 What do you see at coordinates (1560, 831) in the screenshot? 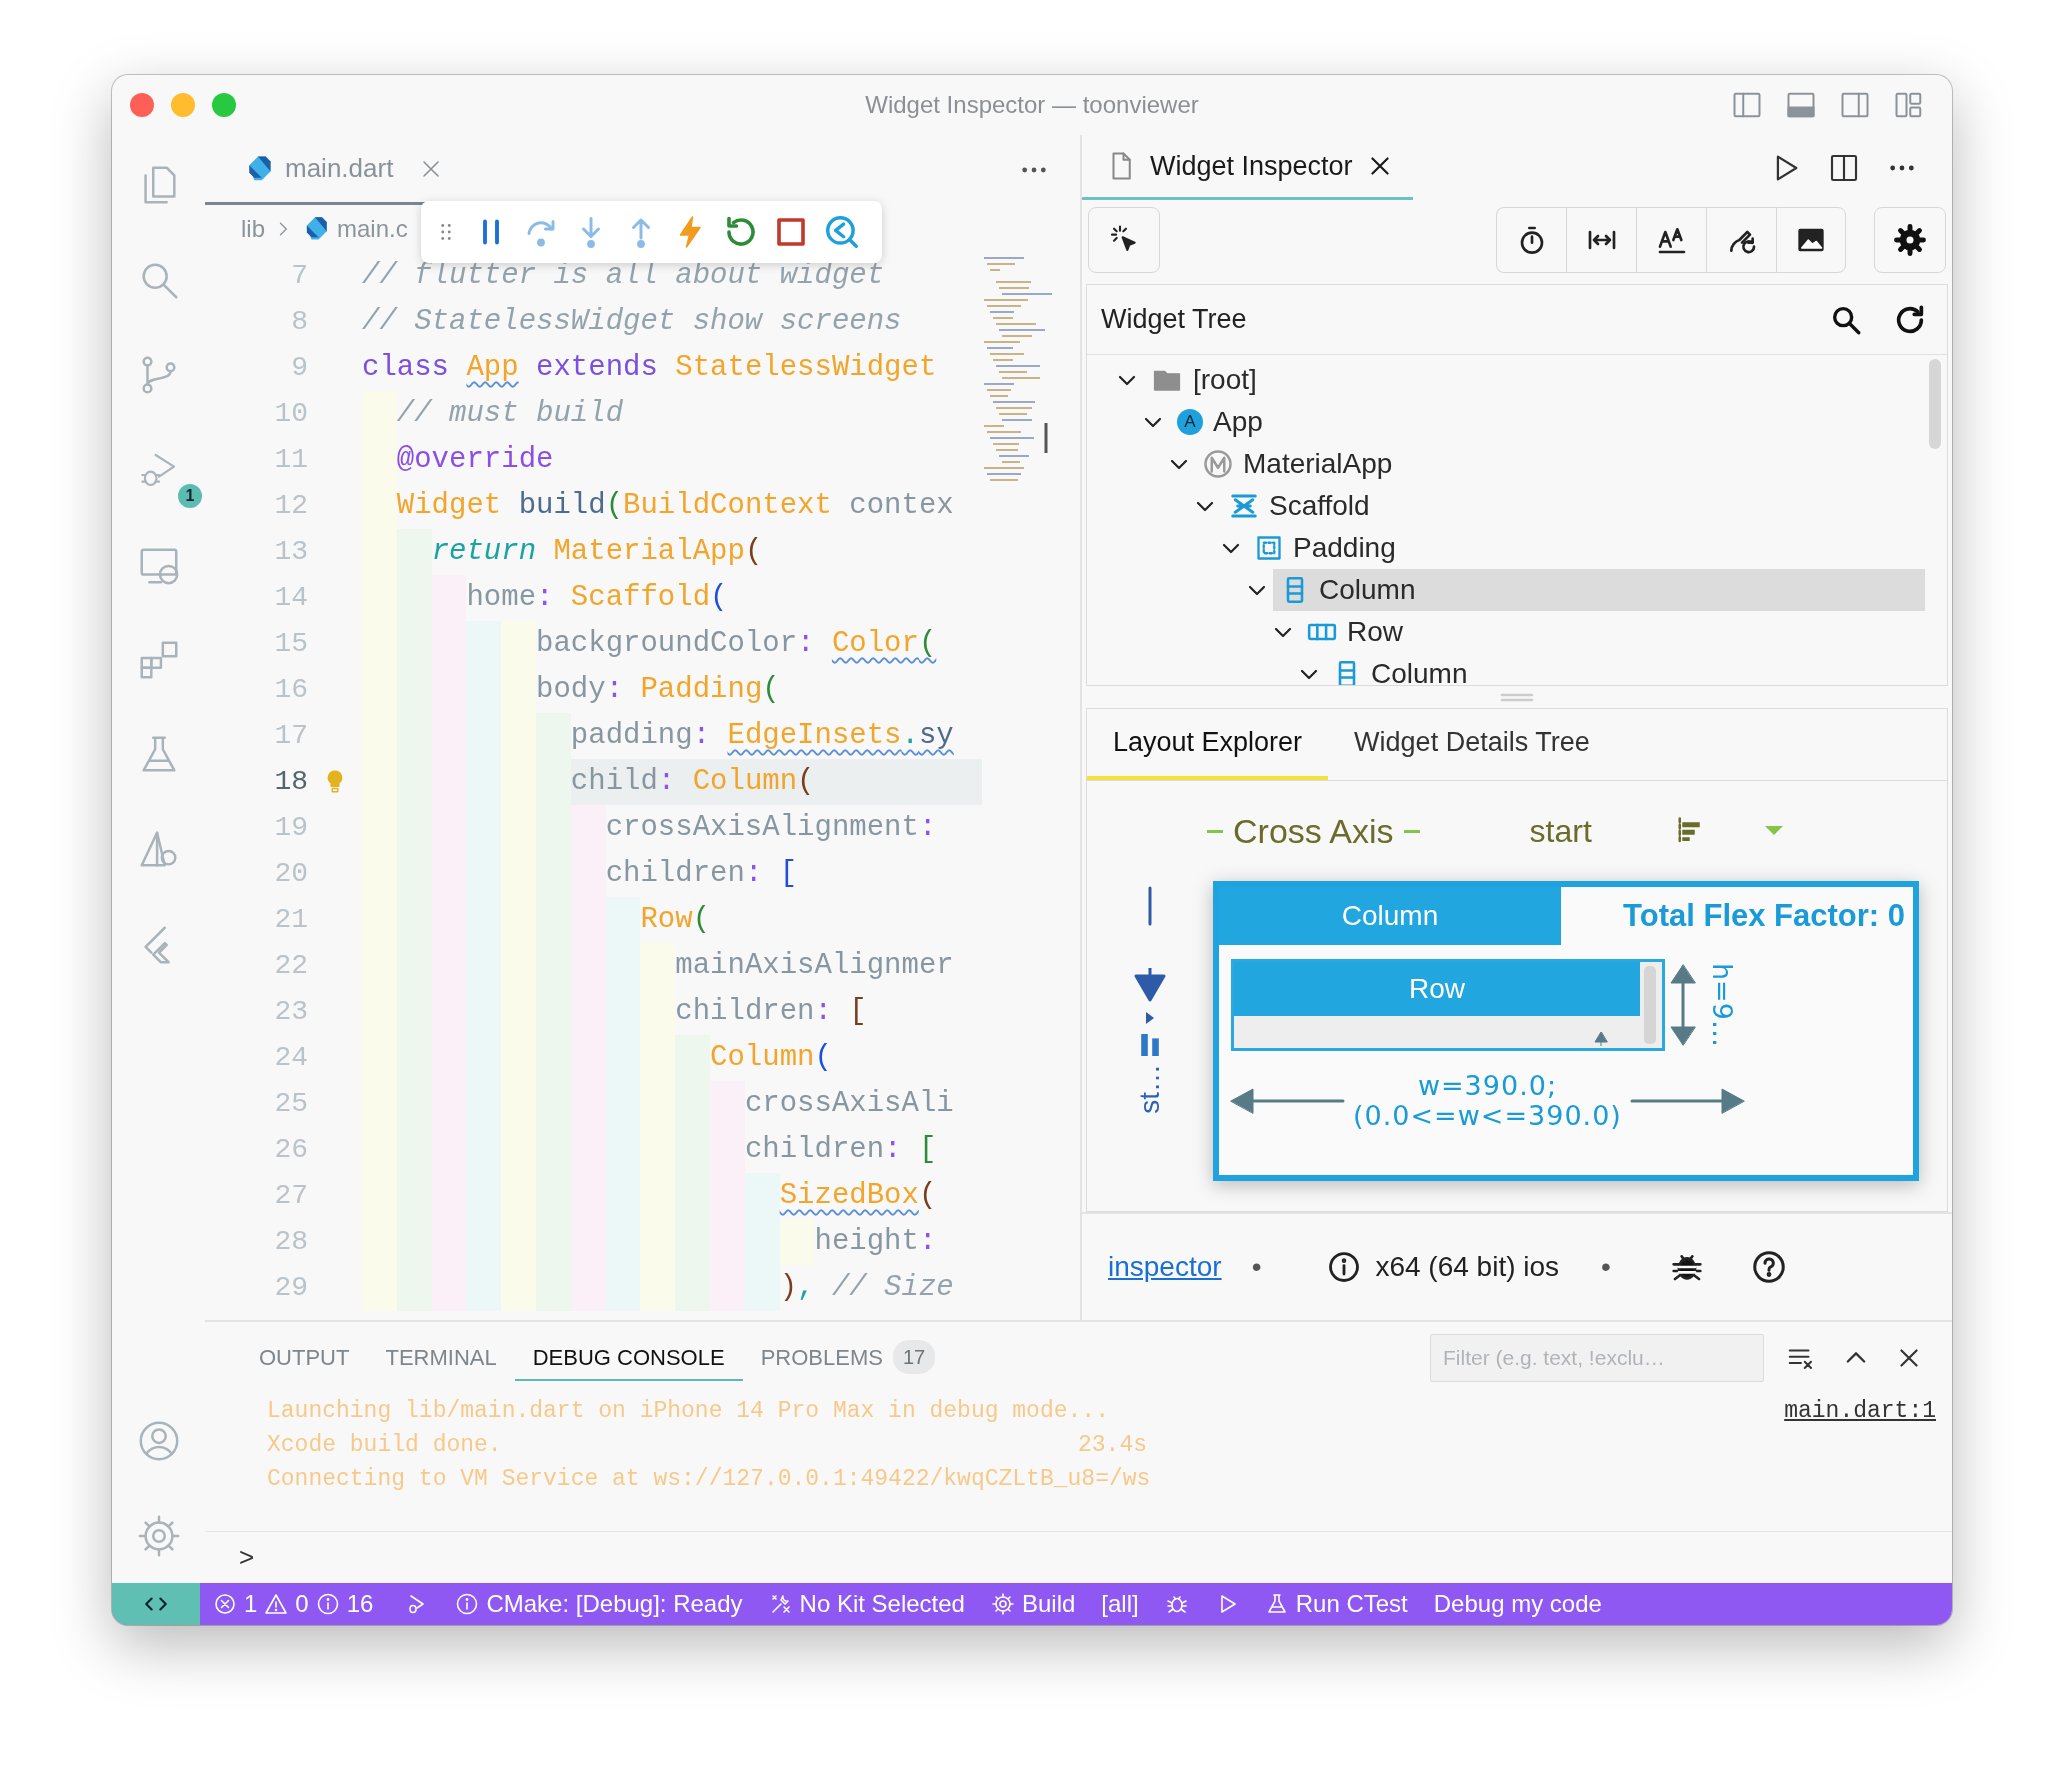
I see `alignment-value: start` at bounding box center [1560, 831].